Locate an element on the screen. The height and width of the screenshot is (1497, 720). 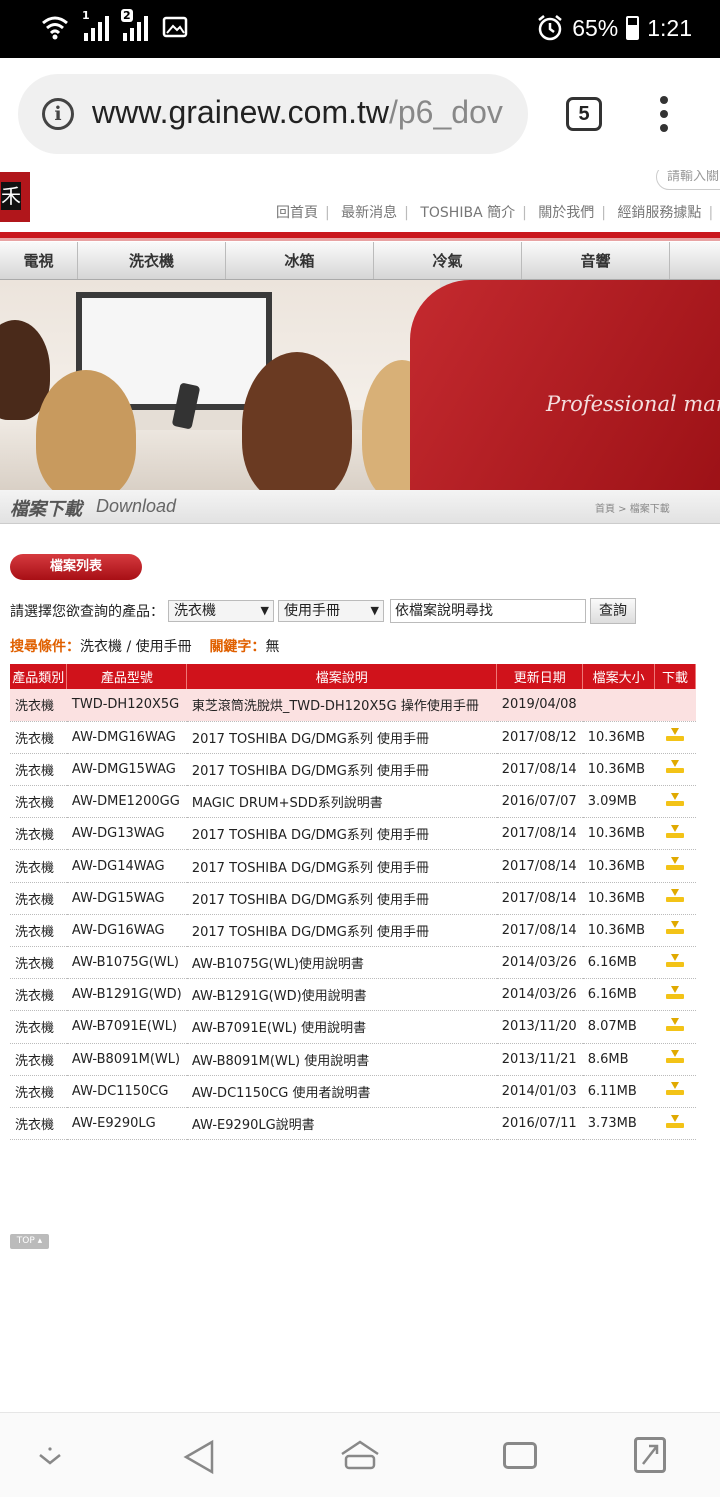
category-washer: 洗衣機 is located at coordinates (152, 260).